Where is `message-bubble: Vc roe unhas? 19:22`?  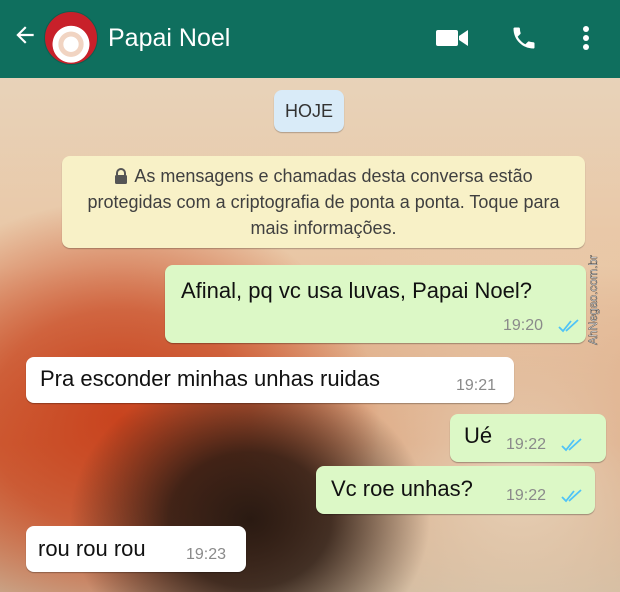
message-bubble: Vc roe unhas? 19:22 is located at coordinates (455, 490).